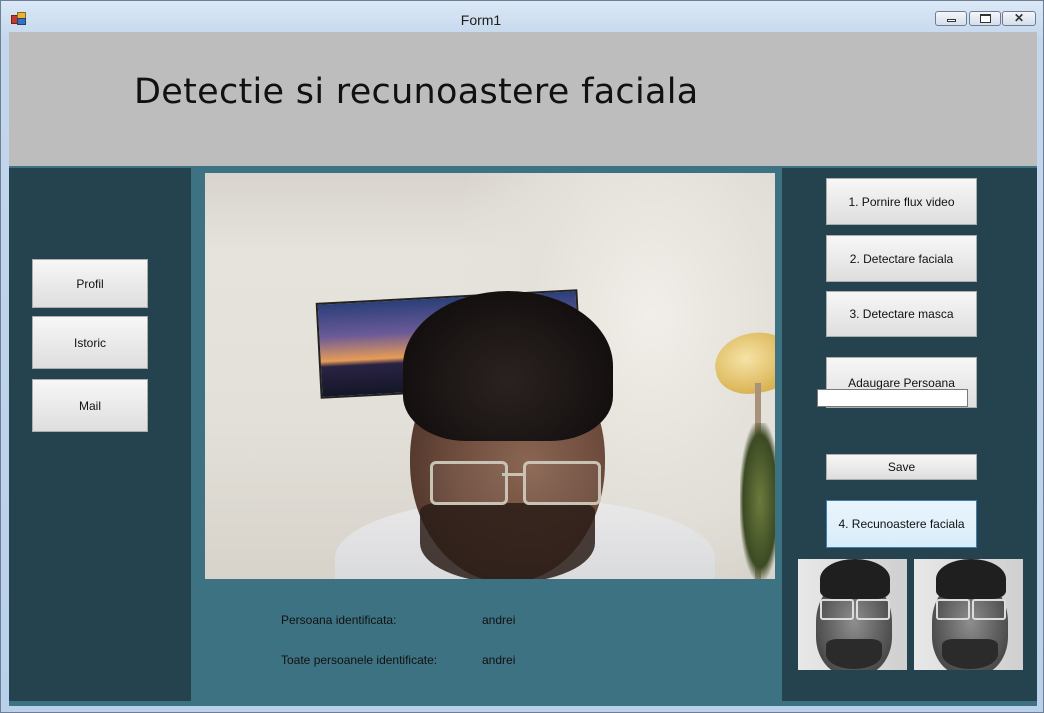 This screenshot has height=713, width=1044. What do you see at coordinates (90, 283) in the screenshot?
I see `profil-button: Profil` at bounding box center [90, 283].